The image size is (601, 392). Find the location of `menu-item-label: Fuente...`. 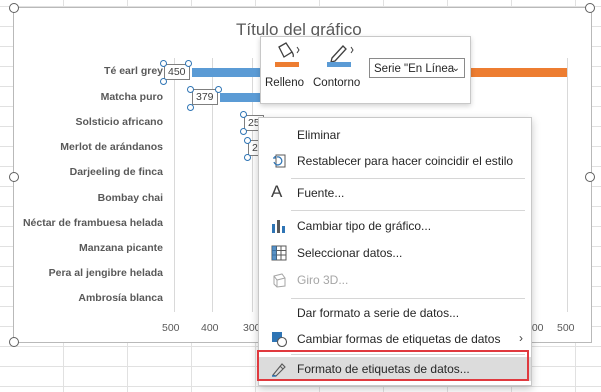

menu-item-label: Fuente... is located at coordinates (321, 193).